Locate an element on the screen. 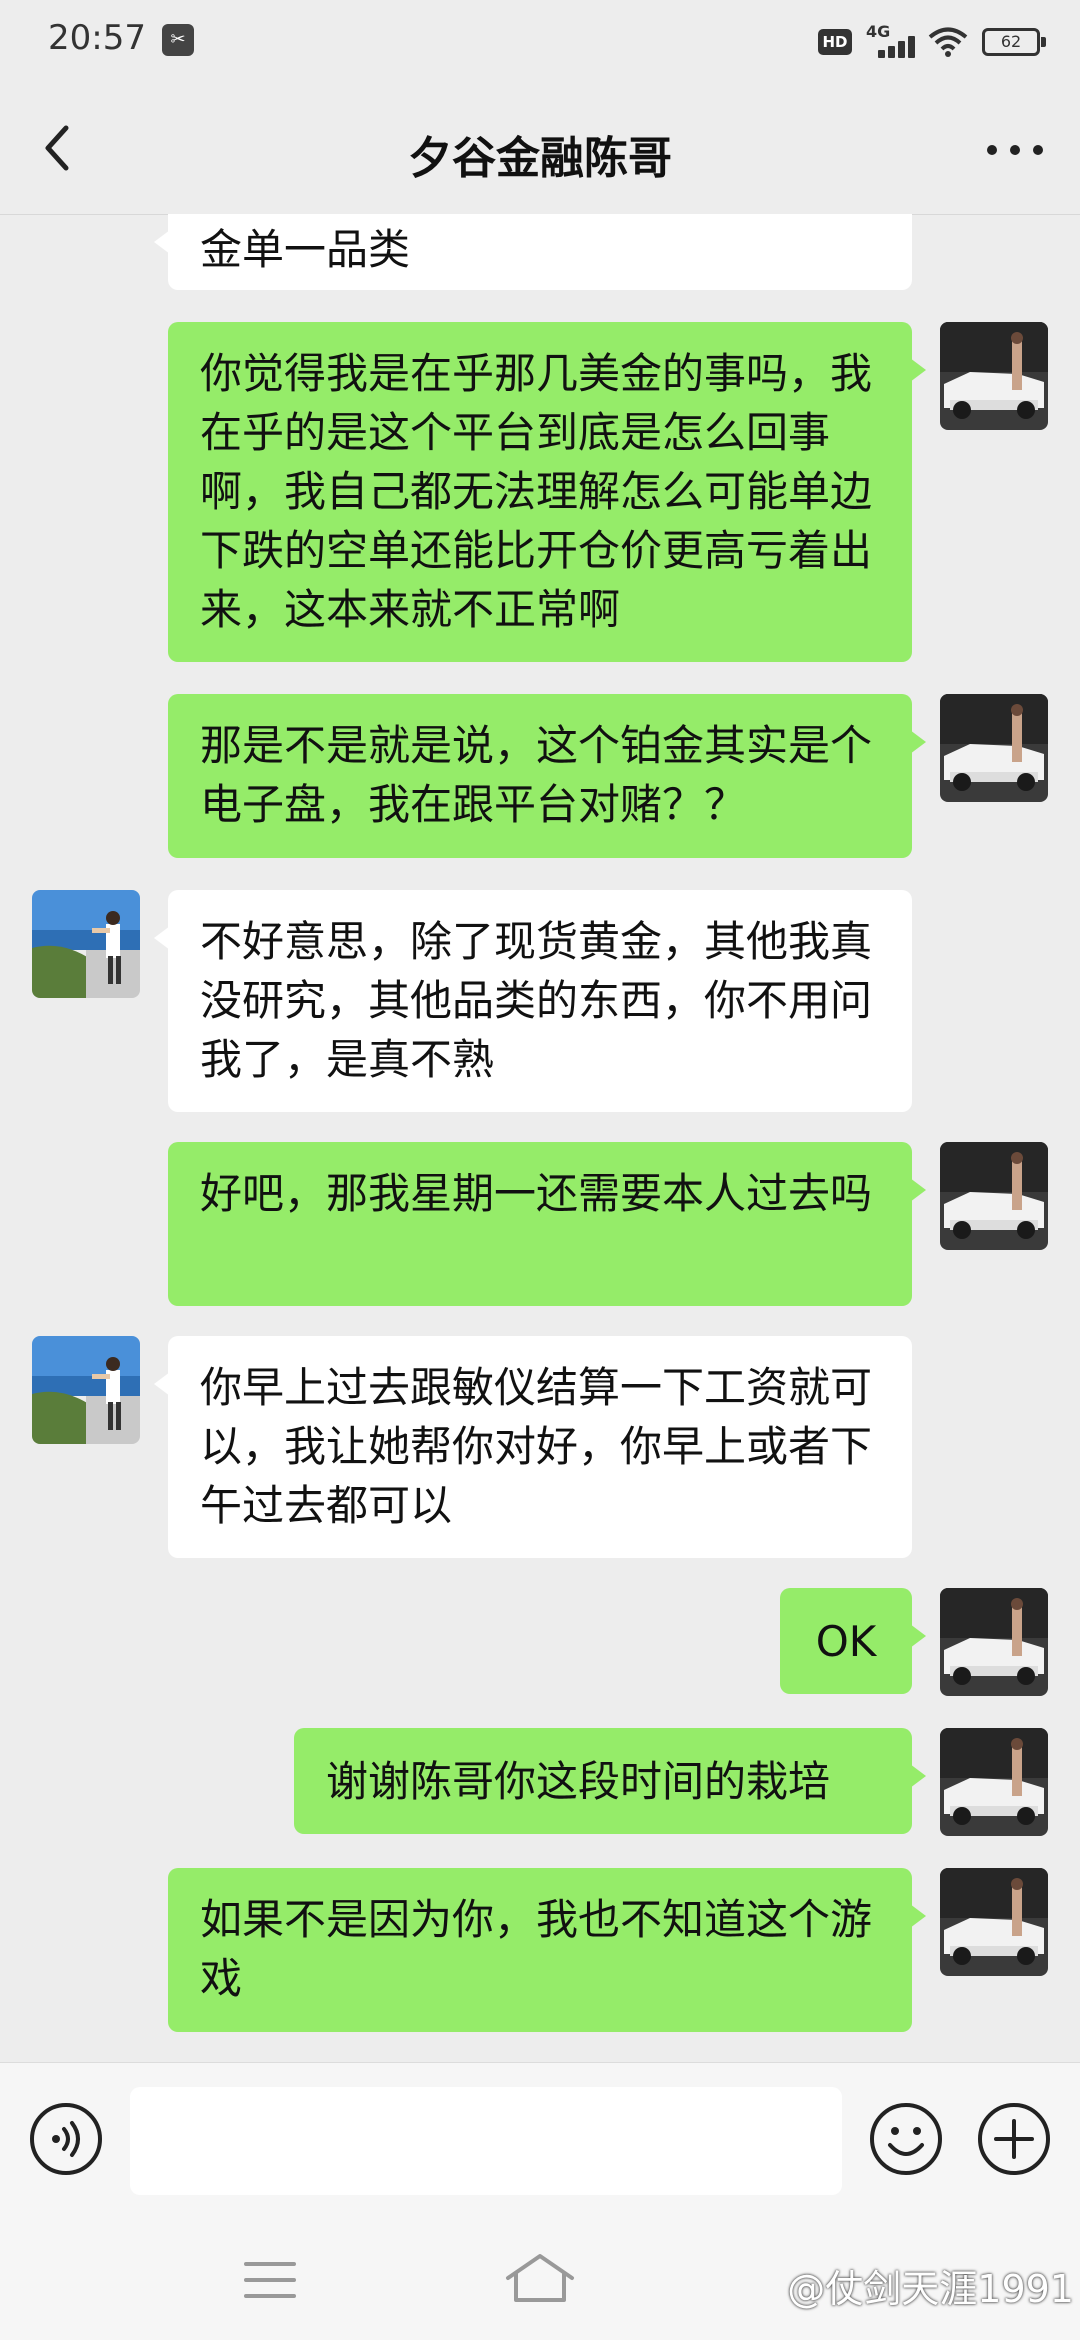 This screenshot has width=1080, height=2340. plus-button is located at coordinates (1014, 2139).